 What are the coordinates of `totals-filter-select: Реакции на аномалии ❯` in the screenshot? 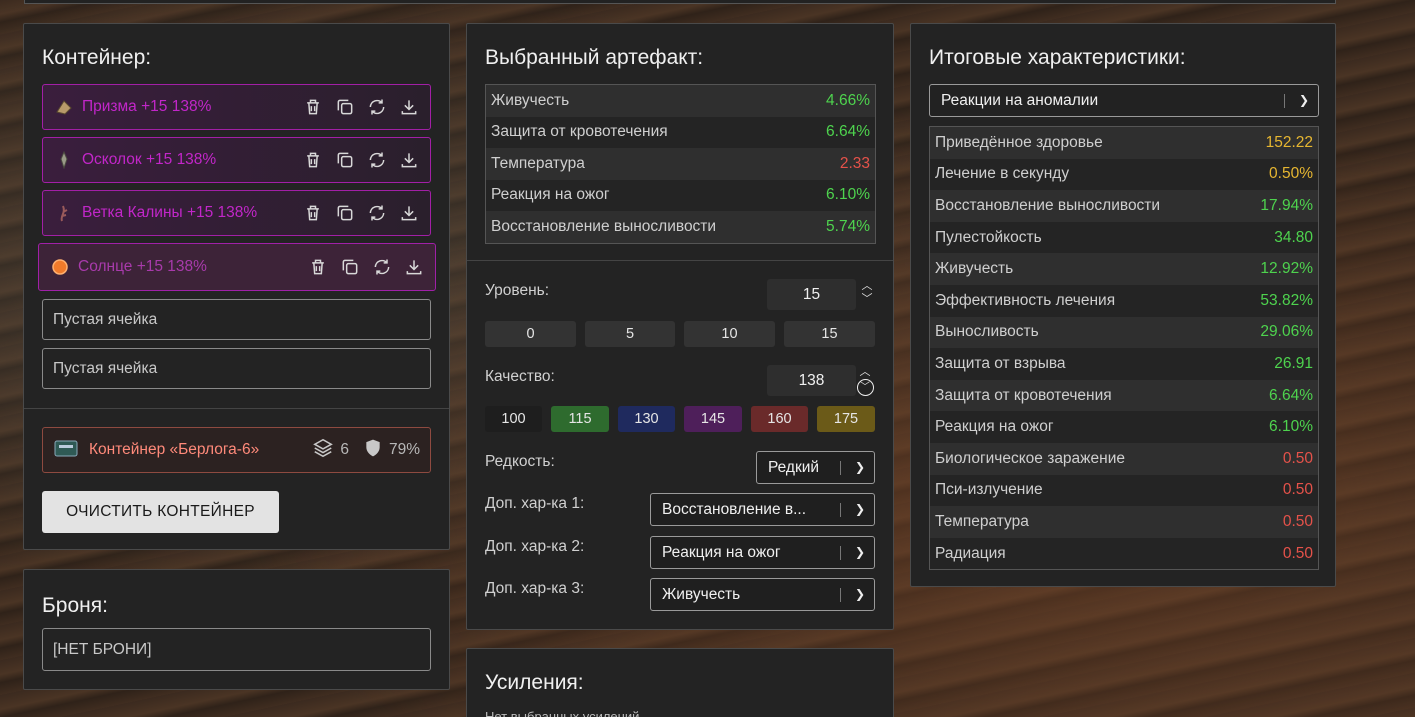 It's located at (1124, 100).